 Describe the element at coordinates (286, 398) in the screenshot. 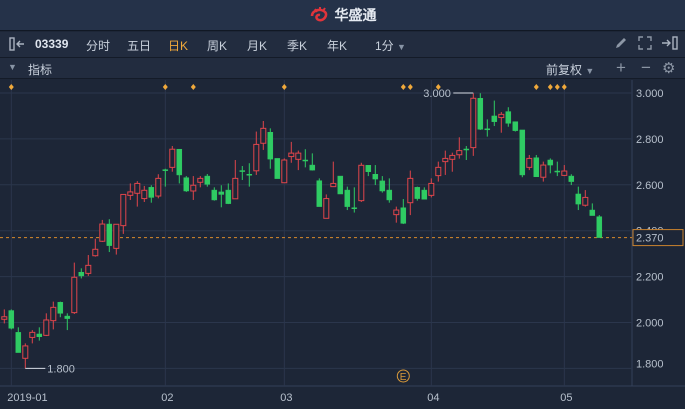

I see `x-tick-label: 03` at that location.